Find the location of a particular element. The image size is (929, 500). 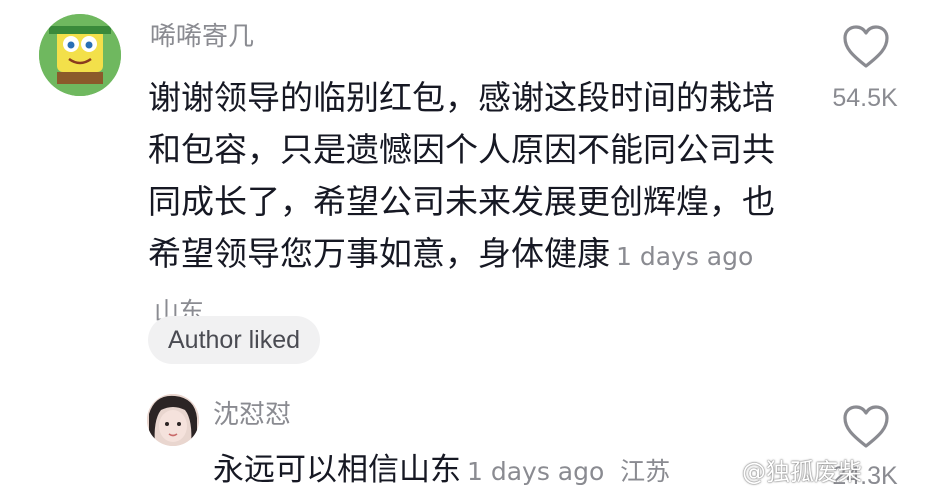

reply-time: 1 days ago is located at coordinates (536, 471).